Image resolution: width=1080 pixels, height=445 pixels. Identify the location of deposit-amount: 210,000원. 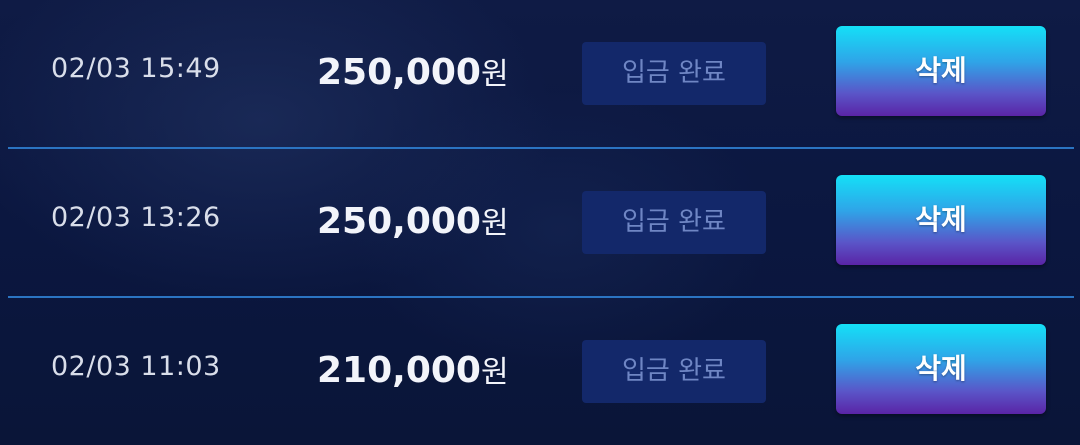
(413, 369).